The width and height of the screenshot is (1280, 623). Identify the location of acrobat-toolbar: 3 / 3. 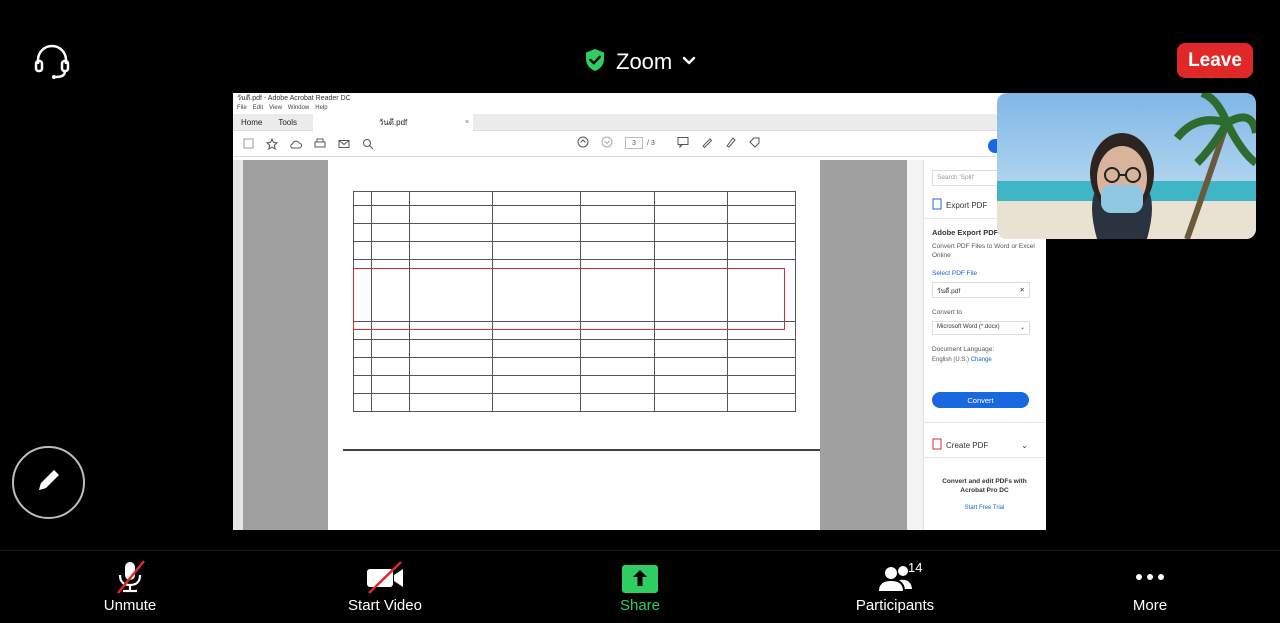
(639, 144).